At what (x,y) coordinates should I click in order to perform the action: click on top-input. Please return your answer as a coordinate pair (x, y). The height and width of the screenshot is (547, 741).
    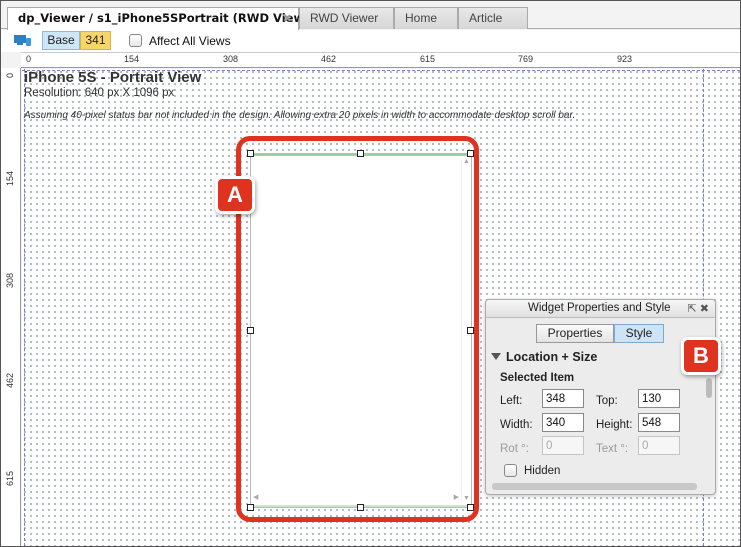
    Looking at the image, I should click on (659, 398).